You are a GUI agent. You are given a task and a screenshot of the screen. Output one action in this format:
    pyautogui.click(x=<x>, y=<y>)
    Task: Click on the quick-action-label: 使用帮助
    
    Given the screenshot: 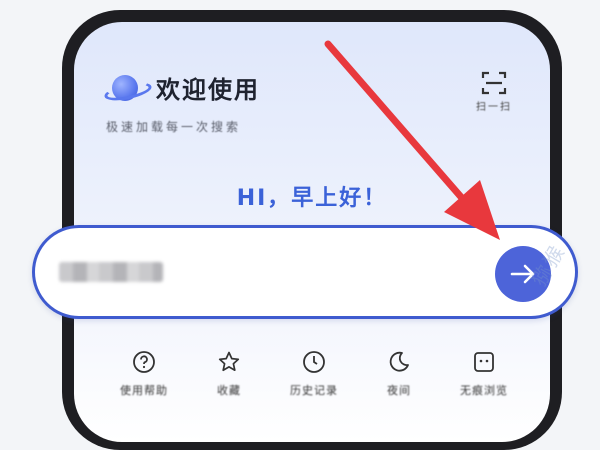 What is the action you would take?
    pyautogui.click(x=144, y=390)
    